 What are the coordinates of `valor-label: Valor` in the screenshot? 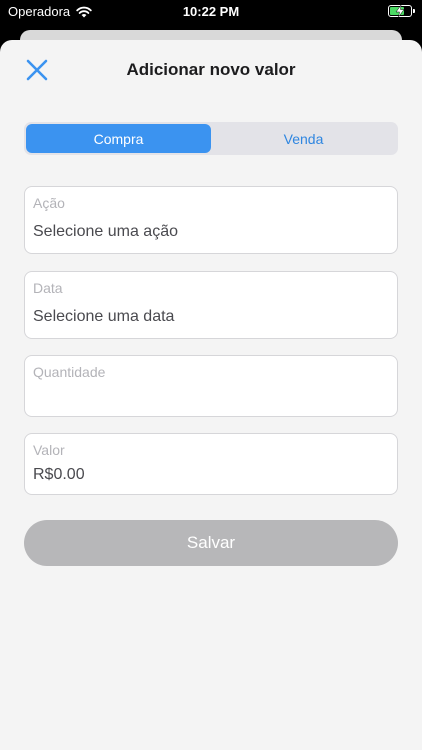 It's located at (49, 450).